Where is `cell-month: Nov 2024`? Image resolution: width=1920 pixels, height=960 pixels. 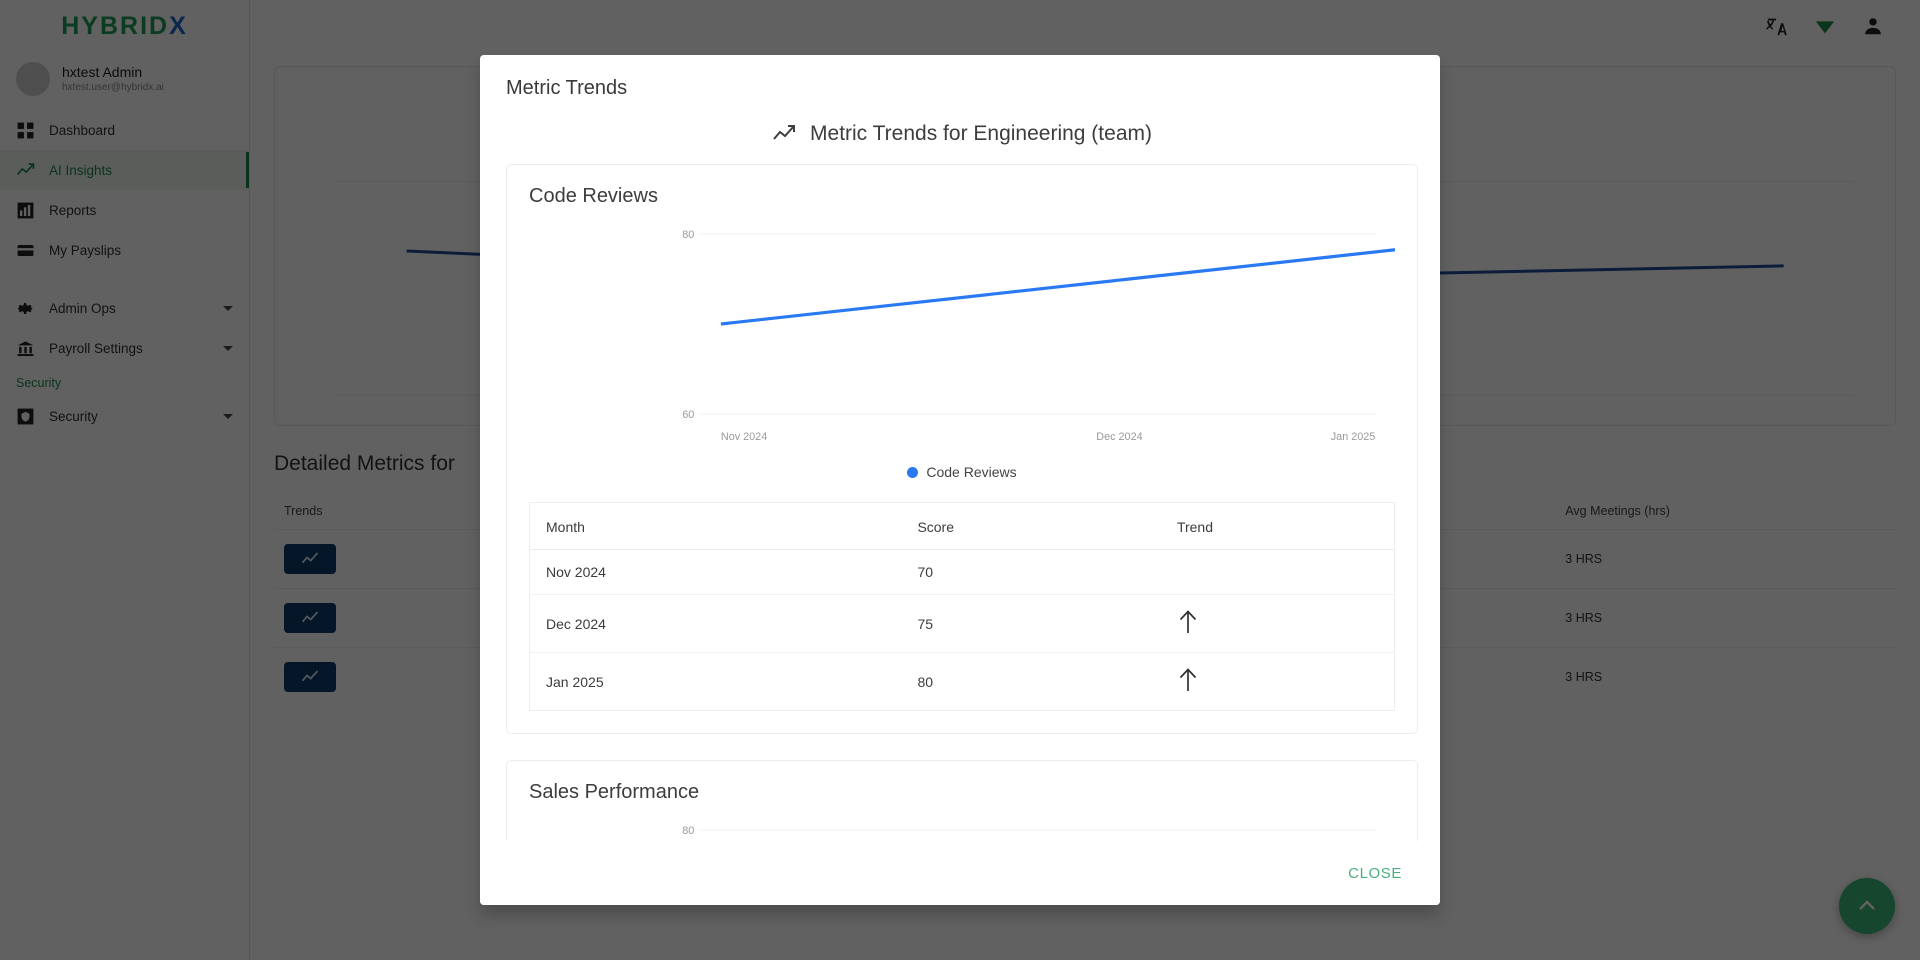 cell-month: Nov 2024 is located at coordinates (715, 572).